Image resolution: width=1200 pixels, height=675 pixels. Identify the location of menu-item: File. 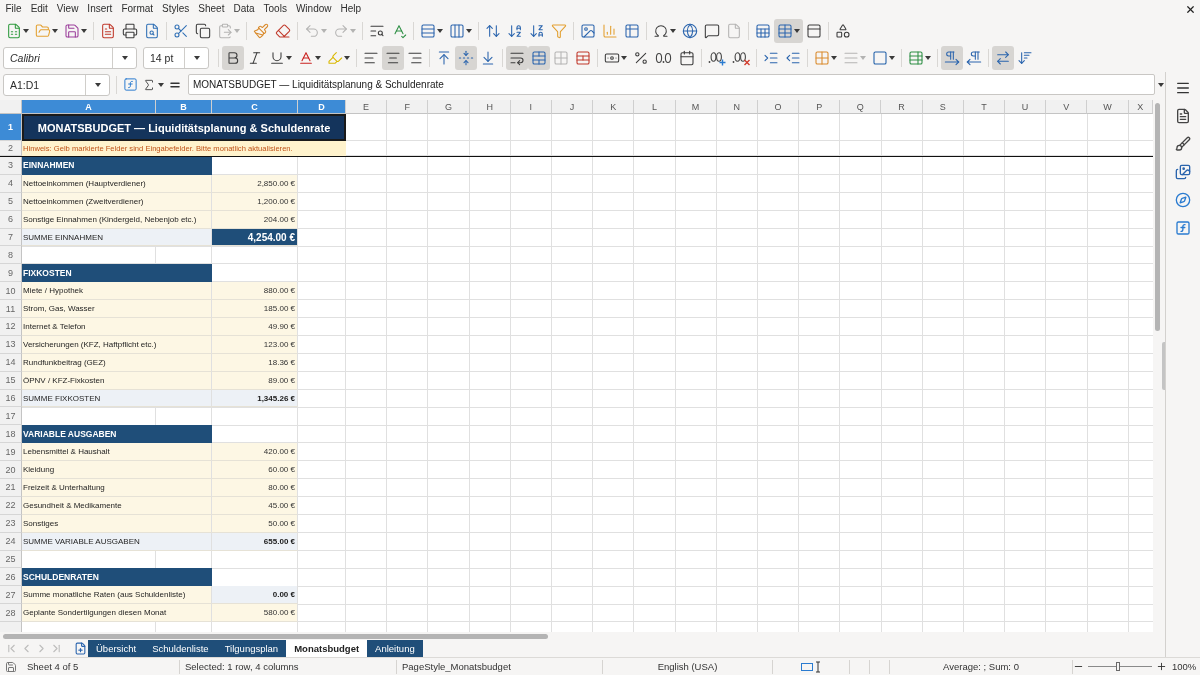
(14, 9).